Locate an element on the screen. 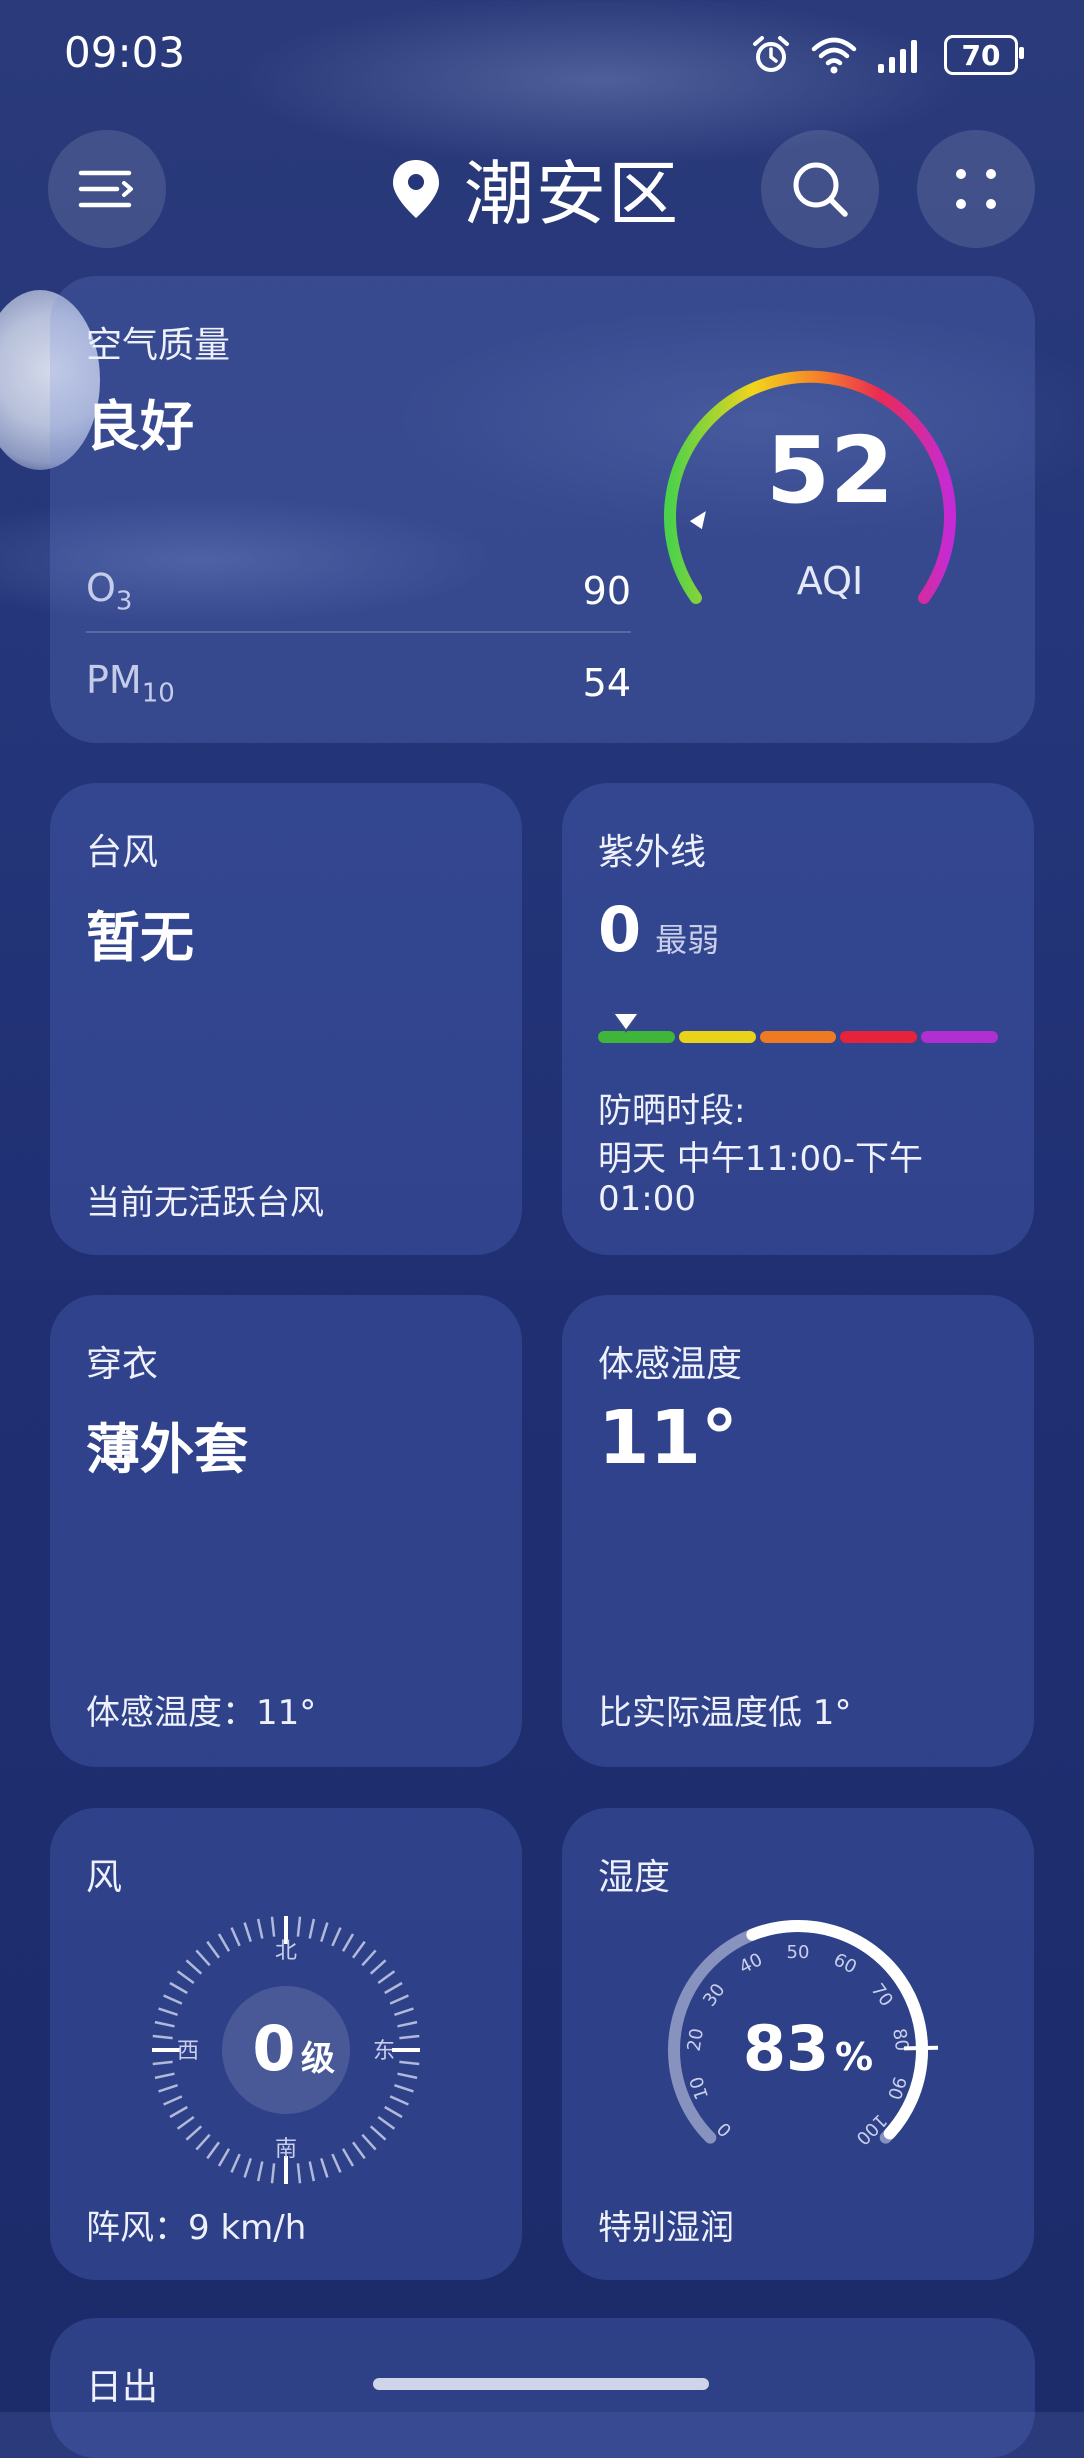 The height and width of the screenshot is (2458, 1084). wind-gust: 阵风：9 km/h is located at coordinates (196, 2228).